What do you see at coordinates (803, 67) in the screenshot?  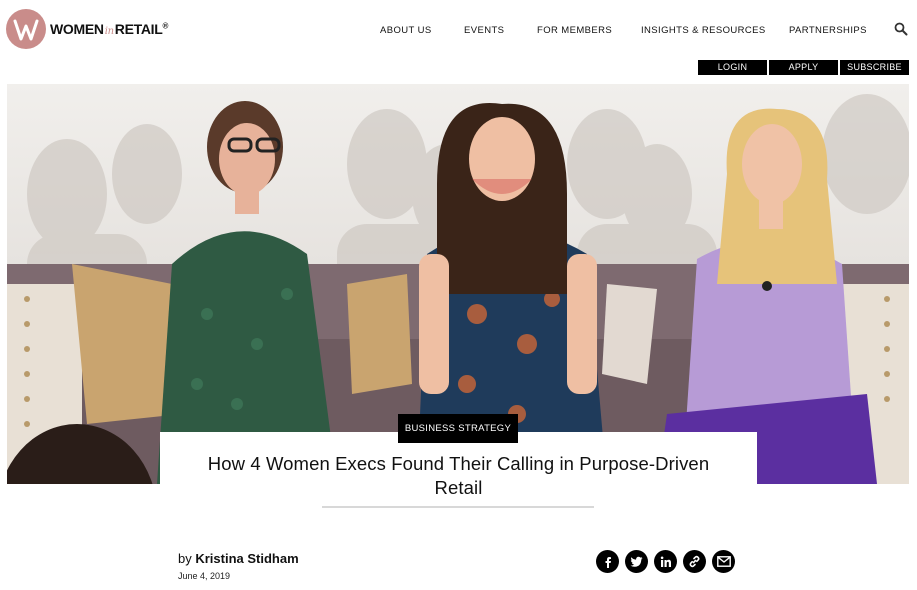 I see `apply-button: APPLY` at bounding box center [803, 67].